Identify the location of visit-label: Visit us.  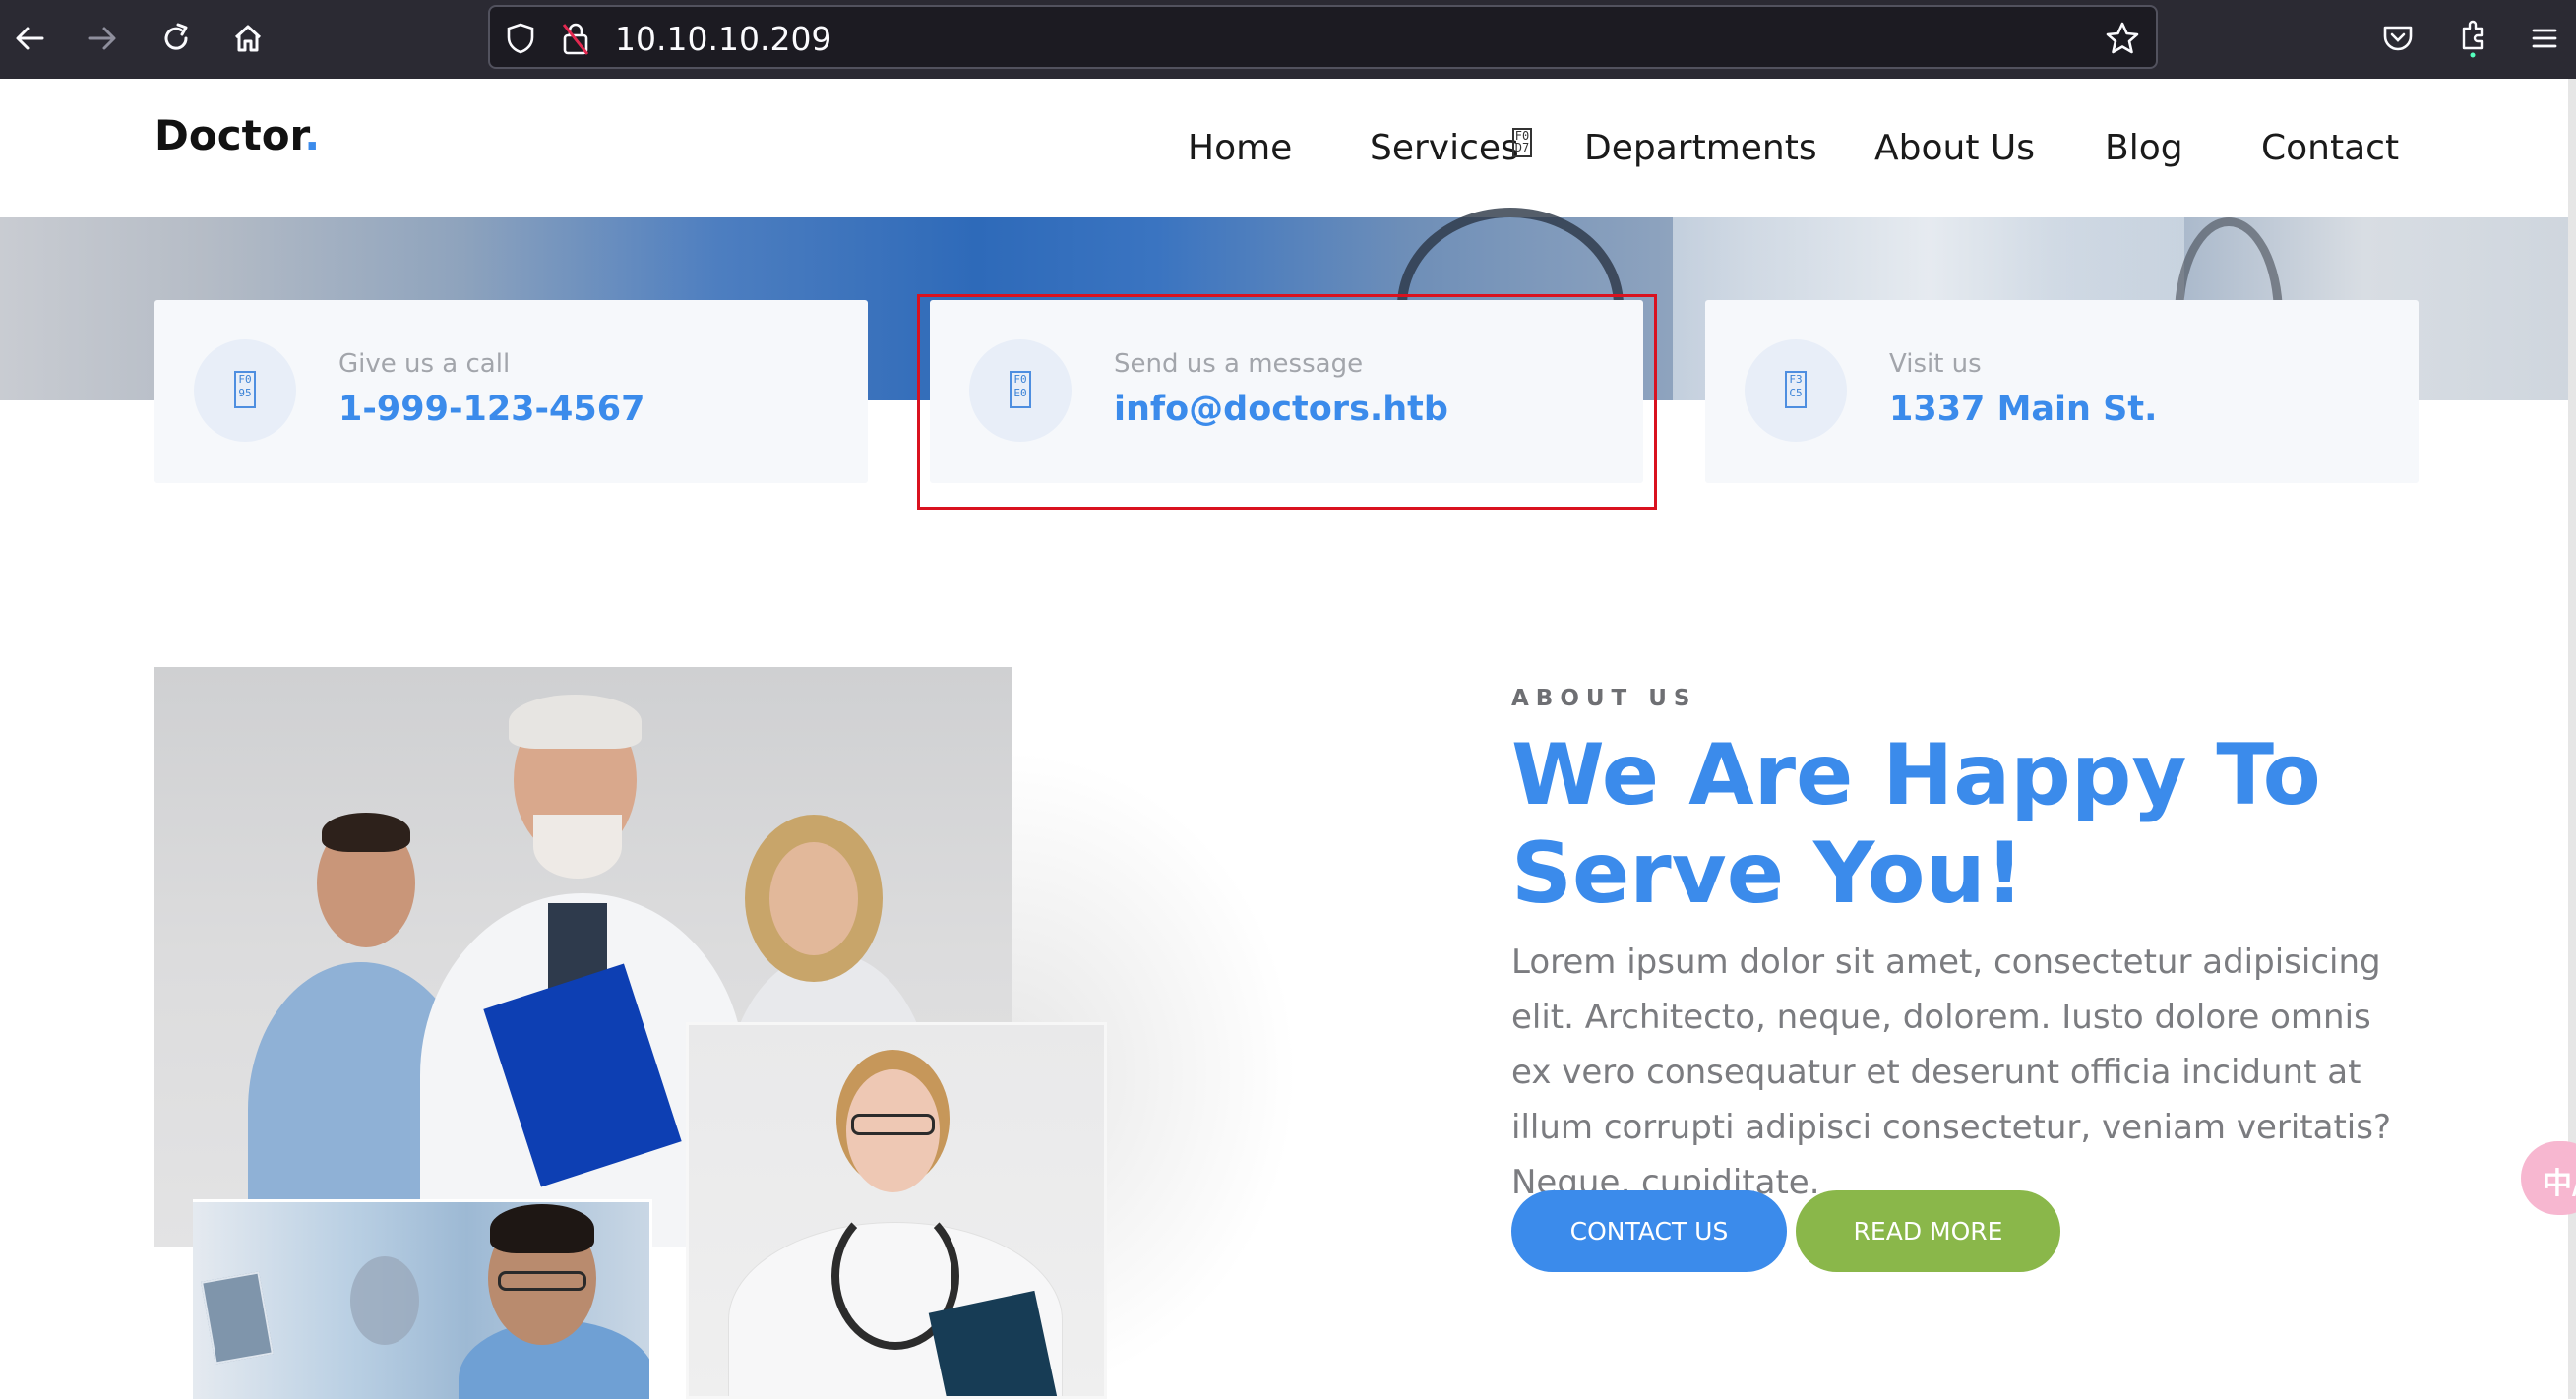
(1935, 364).